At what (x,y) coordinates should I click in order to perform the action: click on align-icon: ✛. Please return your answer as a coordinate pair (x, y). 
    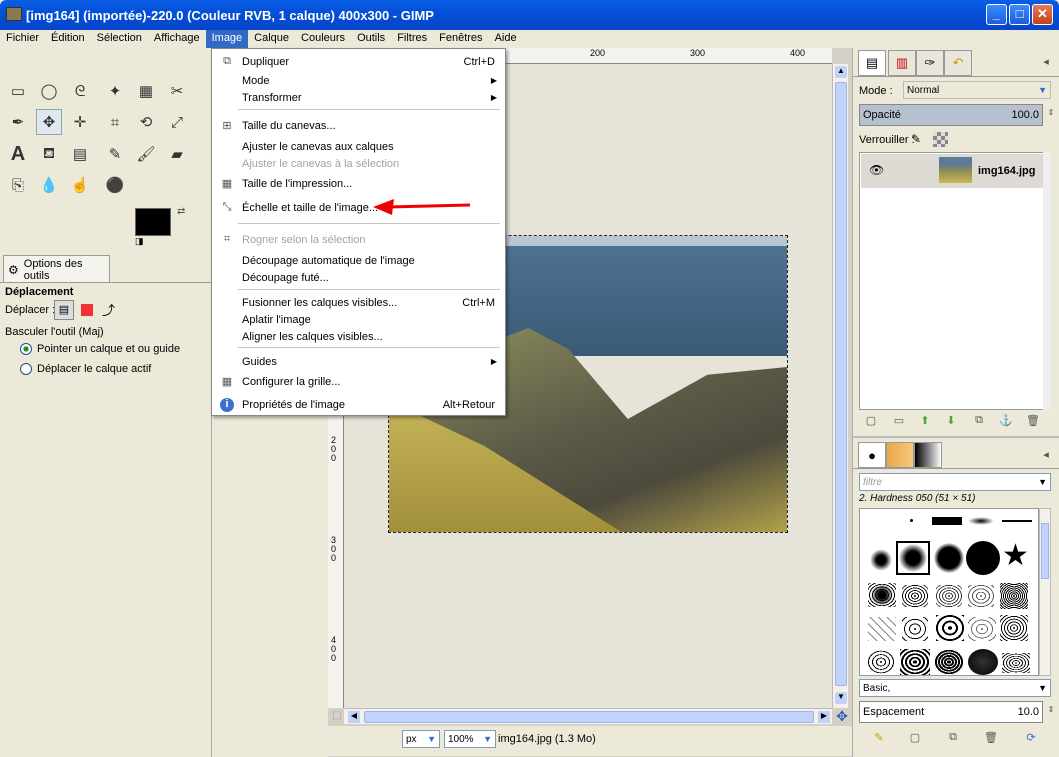
    Looking at the image, I should click on (80, 122).